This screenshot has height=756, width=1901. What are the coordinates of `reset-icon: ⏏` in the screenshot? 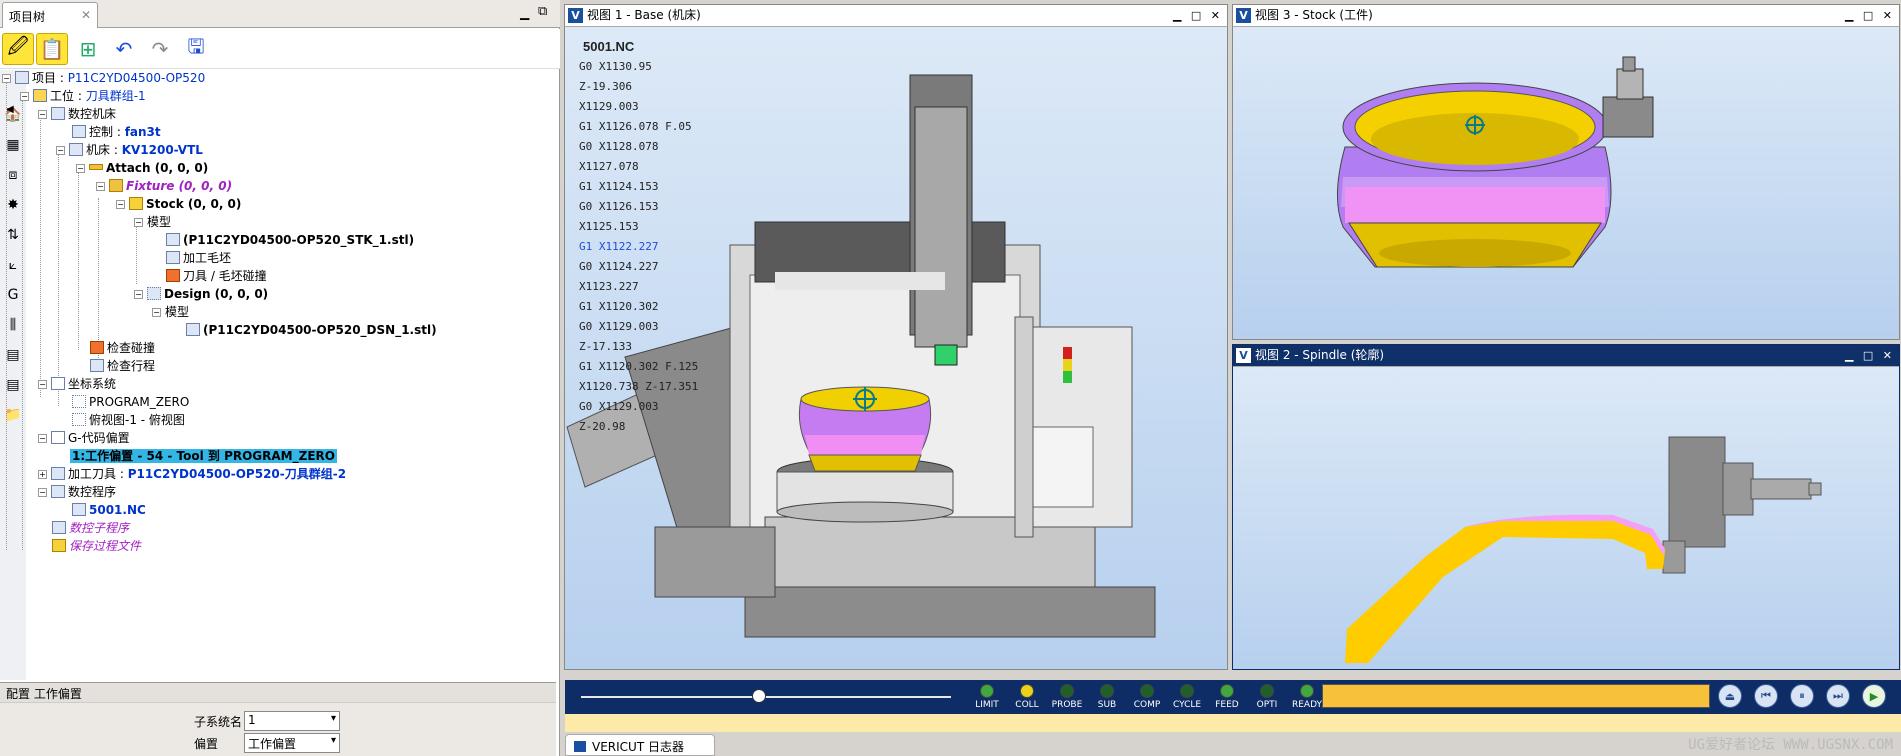 It's located at (1730, 696).